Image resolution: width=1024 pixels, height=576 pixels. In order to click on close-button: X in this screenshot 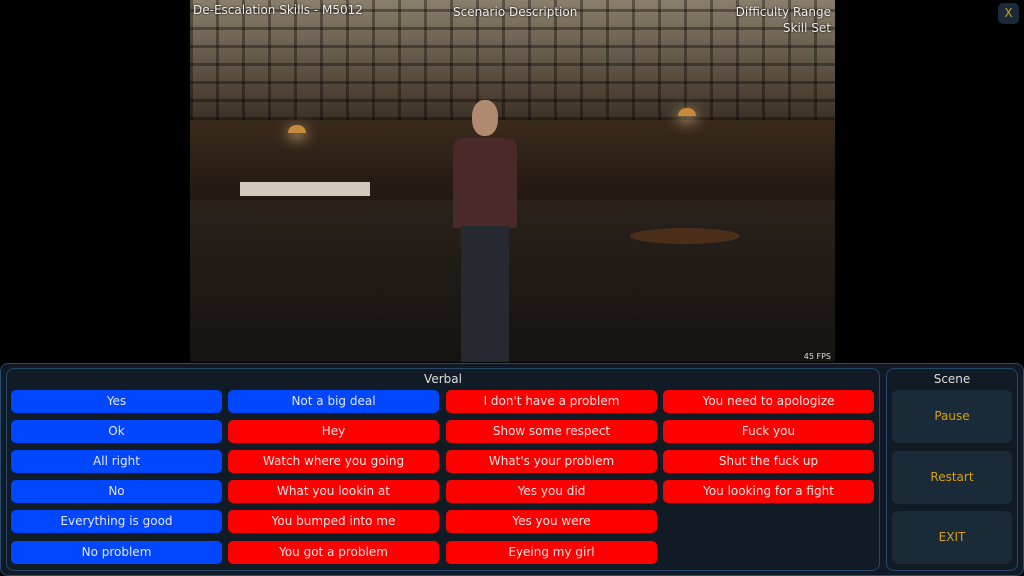, I will do `click(1008, 13)`.